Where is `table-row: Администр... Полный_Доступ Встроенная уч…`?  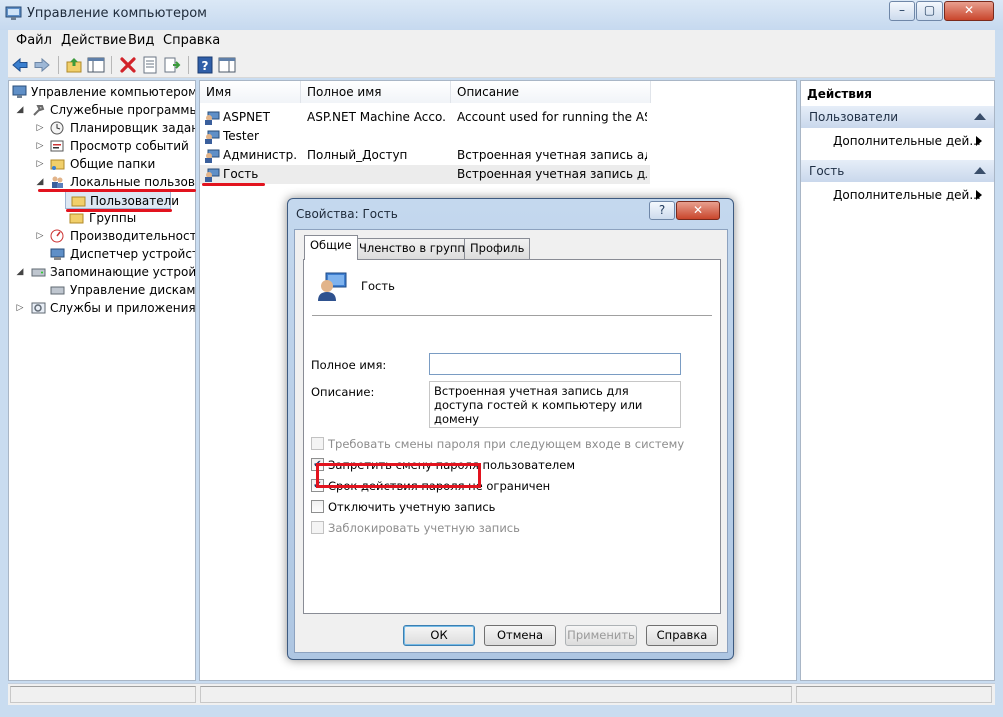
table-row: Администр... Полный_Доступ Встроенная уч… is located at coordinates (425, 155).